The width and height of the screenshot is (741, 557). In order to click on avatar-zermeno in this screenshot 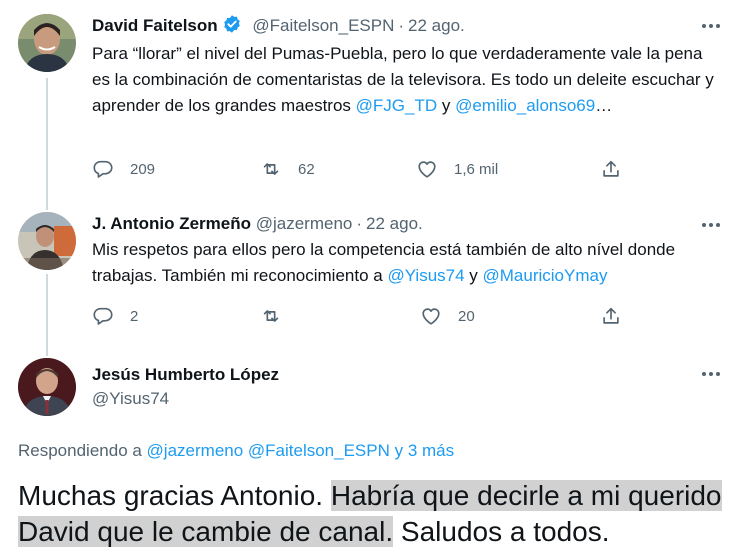, I will do `click(47, 241)`.